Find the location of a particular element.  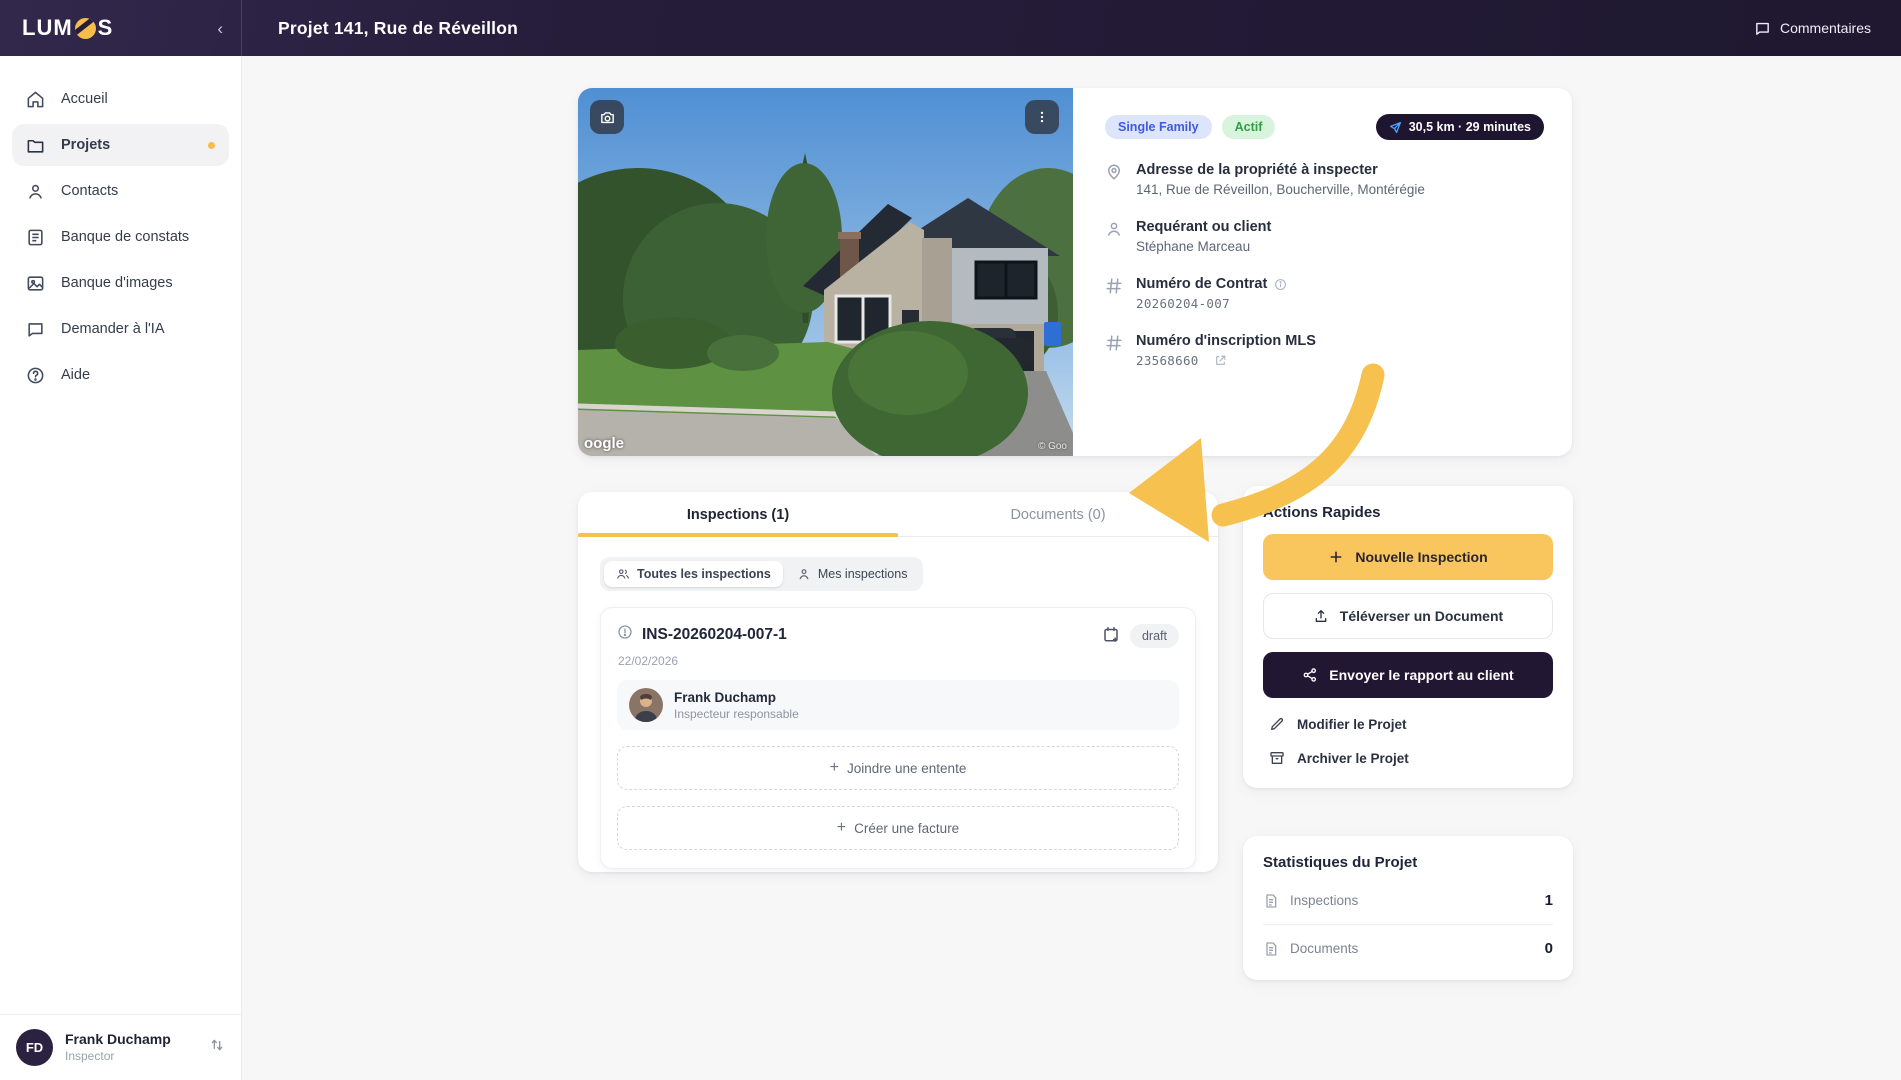

plus-icon is located at coordinates (1336, 557).